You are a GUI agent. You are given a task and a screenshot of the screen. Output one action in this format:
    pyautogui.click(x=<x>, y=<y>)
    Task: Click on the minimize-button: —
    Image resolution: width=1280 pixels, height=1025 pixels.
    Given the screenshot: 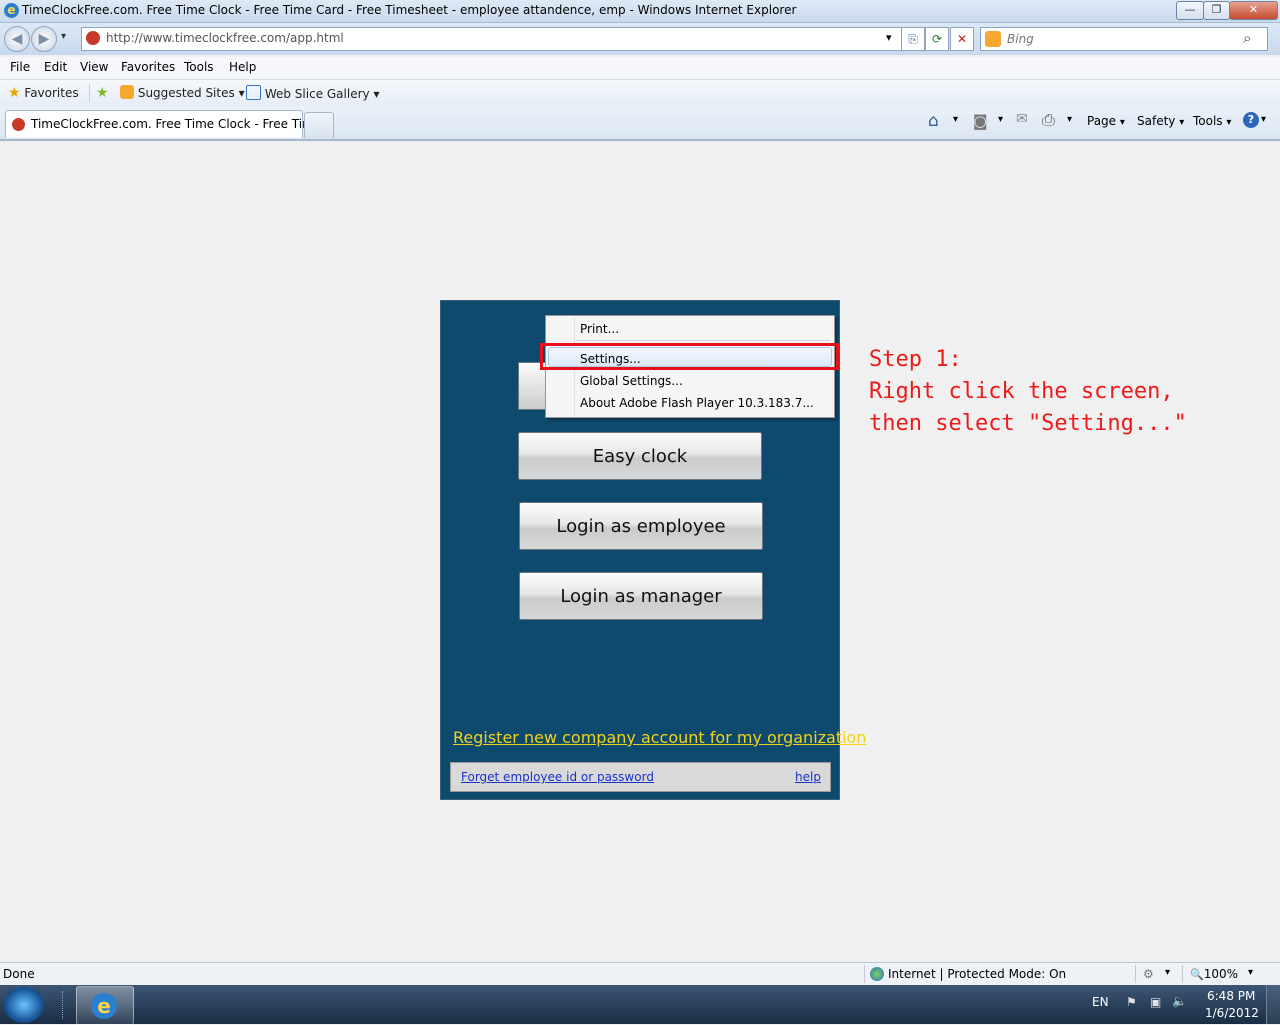 What is the action you would take?
    pyautogui.click(x=1190, y=10)
    